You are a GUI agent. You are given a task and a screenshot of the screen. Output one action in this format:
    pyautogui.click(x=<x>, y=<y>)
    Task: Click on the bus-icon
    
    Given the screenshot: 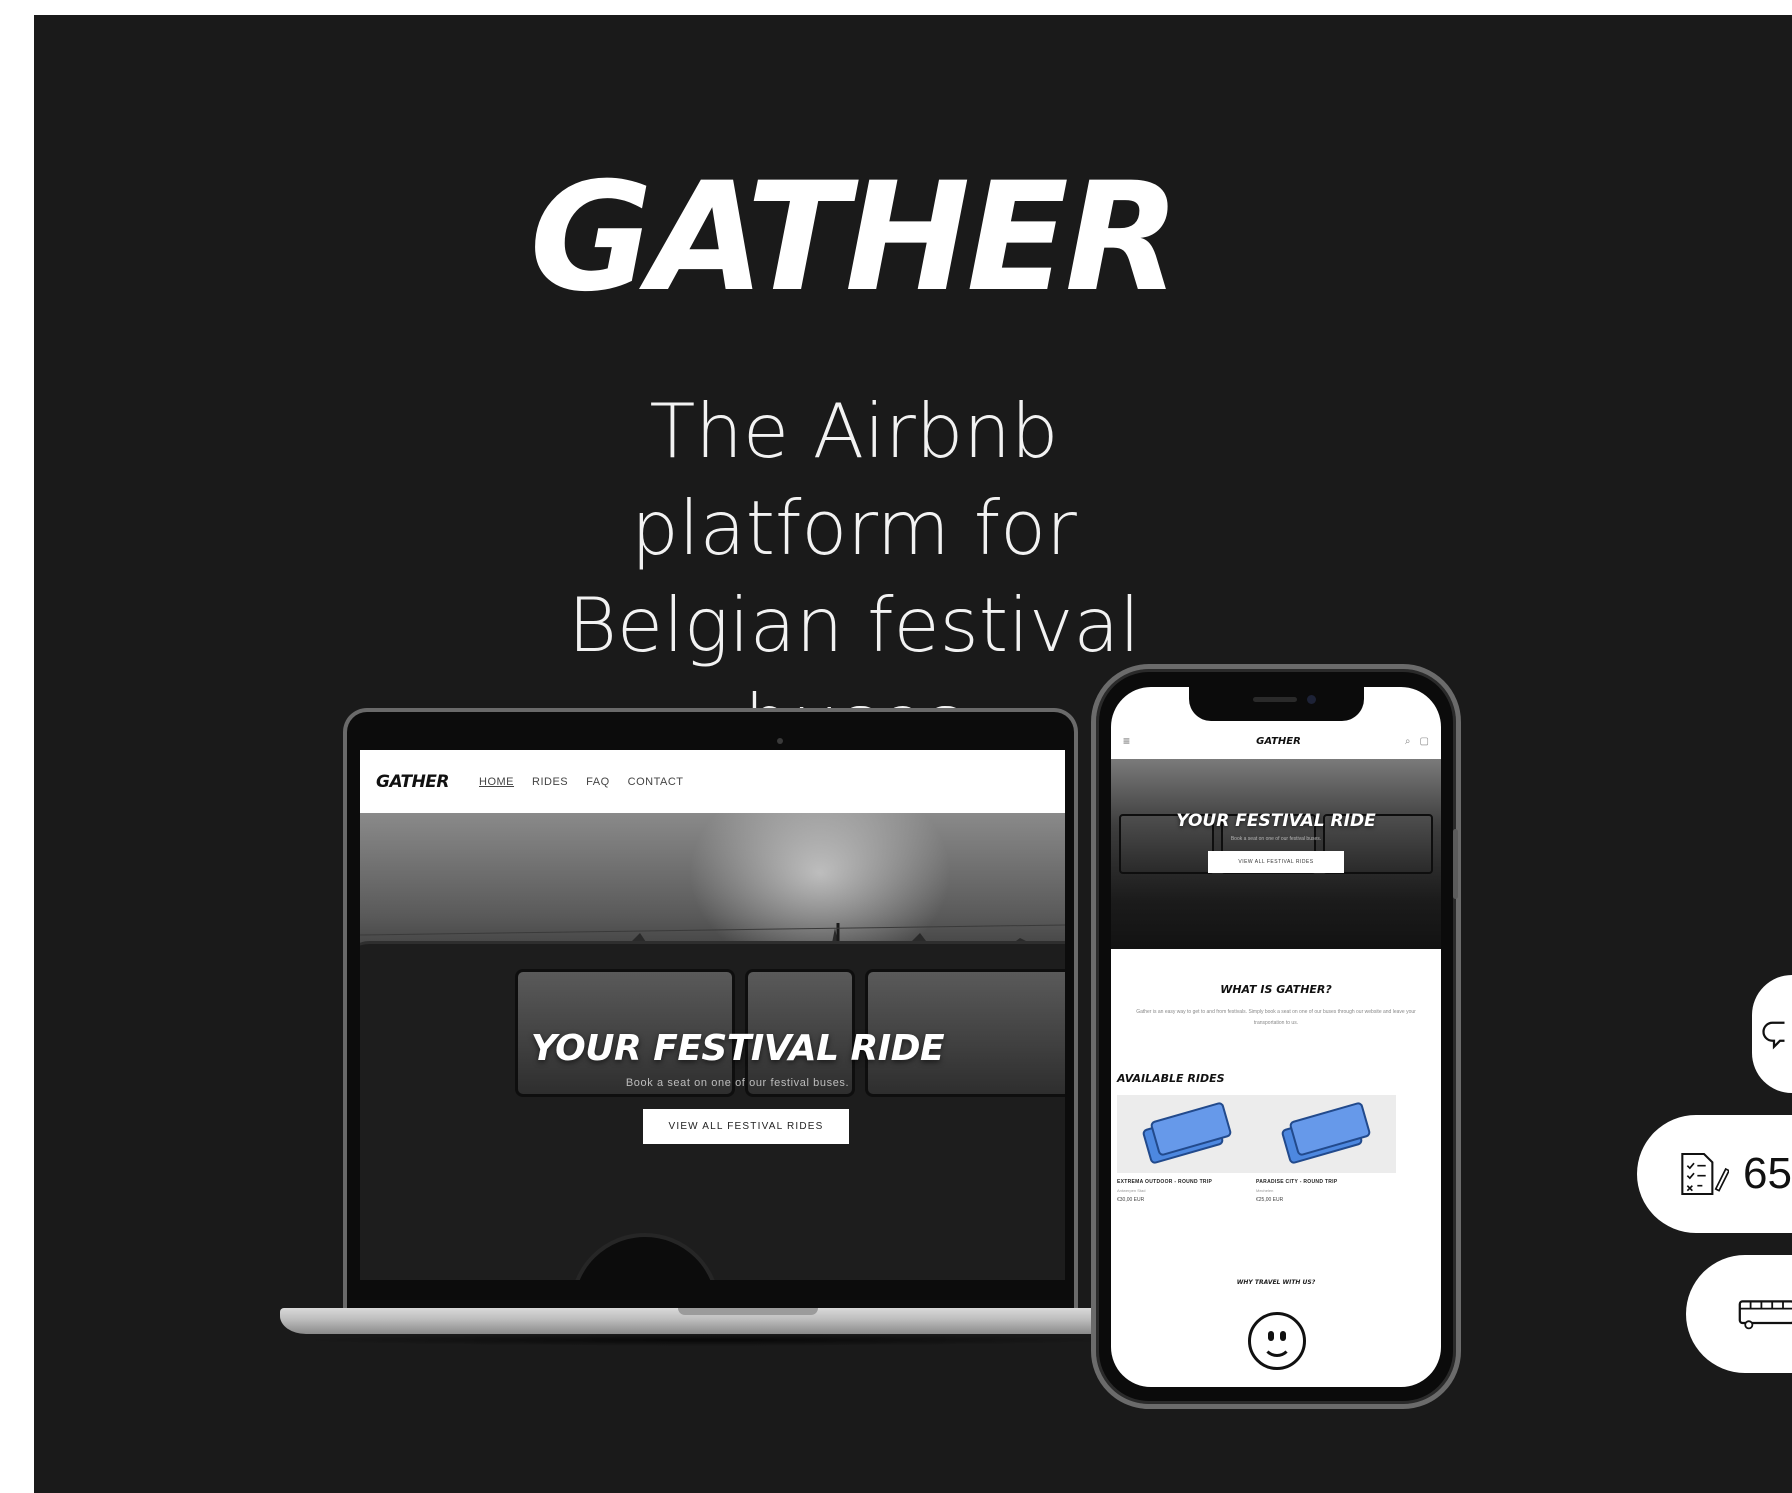 What is the action you would take?
    pyautogui.click(x=1765, y=1315)
    